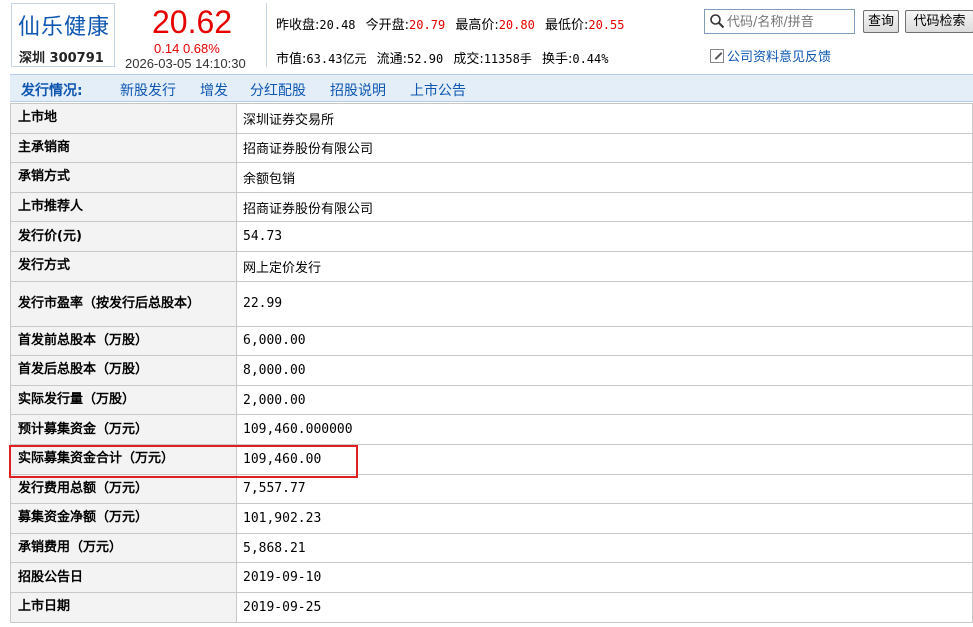 This screenshot has height=627, width=973. I want to click on row-label: 发行价(元), so click(123, 236).